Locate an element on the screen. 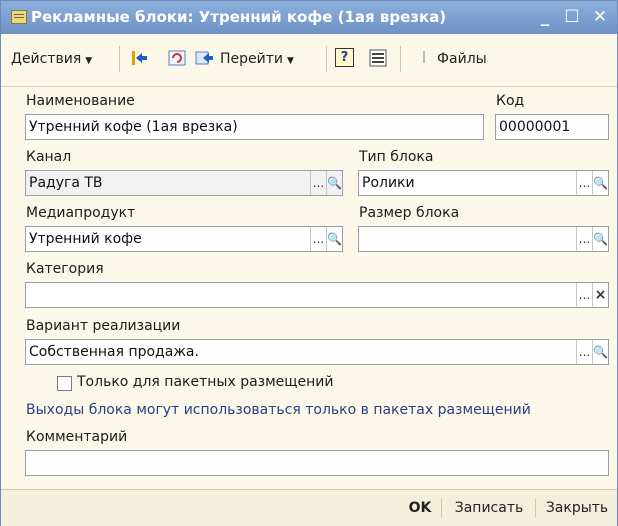  block-type-value: Ролики is located at coordinates (388, 183).